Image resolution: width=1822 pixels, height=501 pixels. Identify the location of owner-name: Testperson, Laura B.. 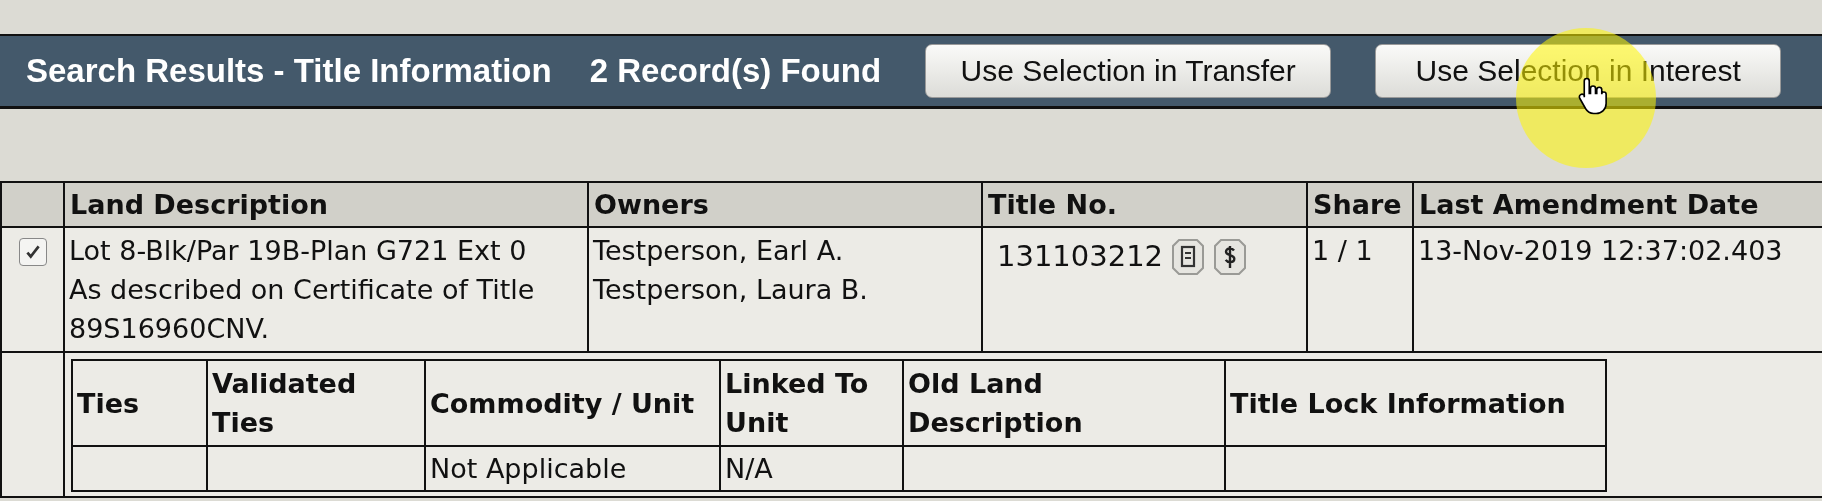
(731, 290).